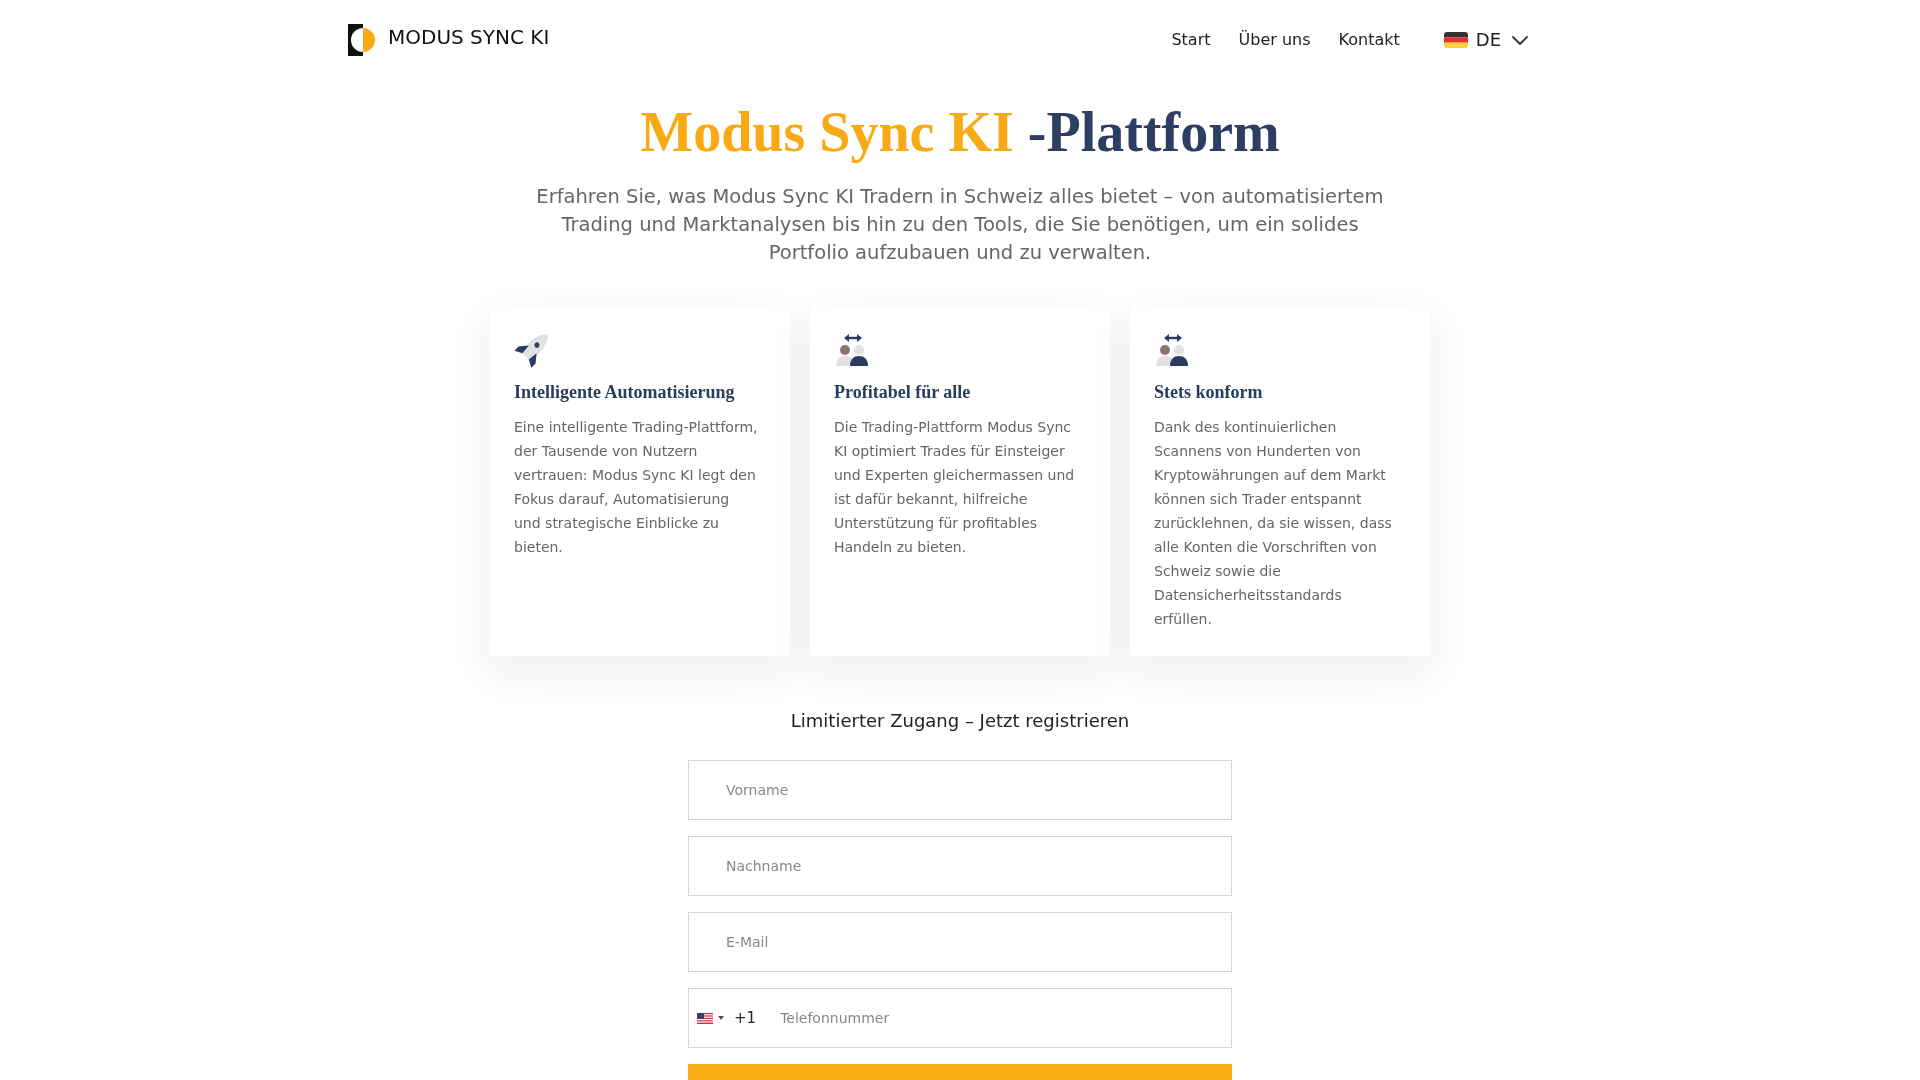  Describe the element at coordinates (1005, 1018) in the screenshot. I see `phone-input: Telefonnummer` at that location.